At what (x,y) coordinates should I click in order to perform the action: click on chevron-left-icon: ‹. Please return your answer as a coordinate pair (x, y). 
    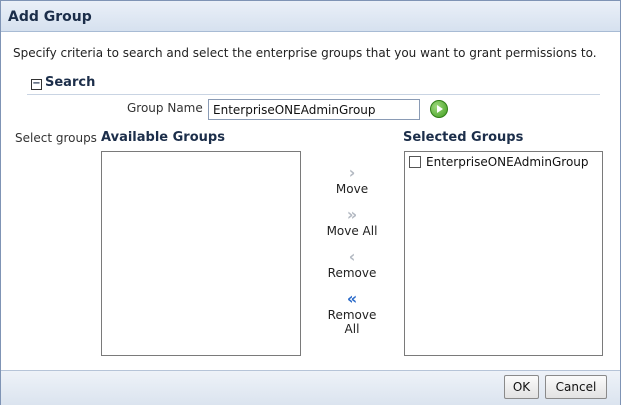
    Looking at the image, I should click on (352, 256).